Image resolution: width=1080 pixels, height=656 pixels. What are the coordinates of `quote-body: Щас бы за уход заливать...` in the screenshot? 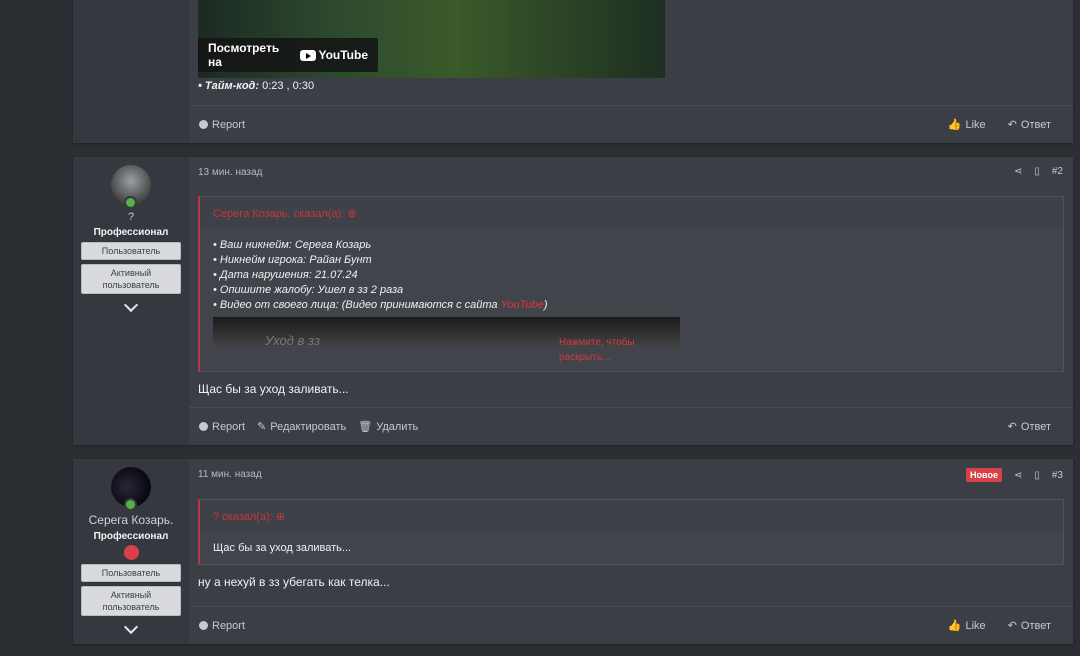 It's located at (282, 548).